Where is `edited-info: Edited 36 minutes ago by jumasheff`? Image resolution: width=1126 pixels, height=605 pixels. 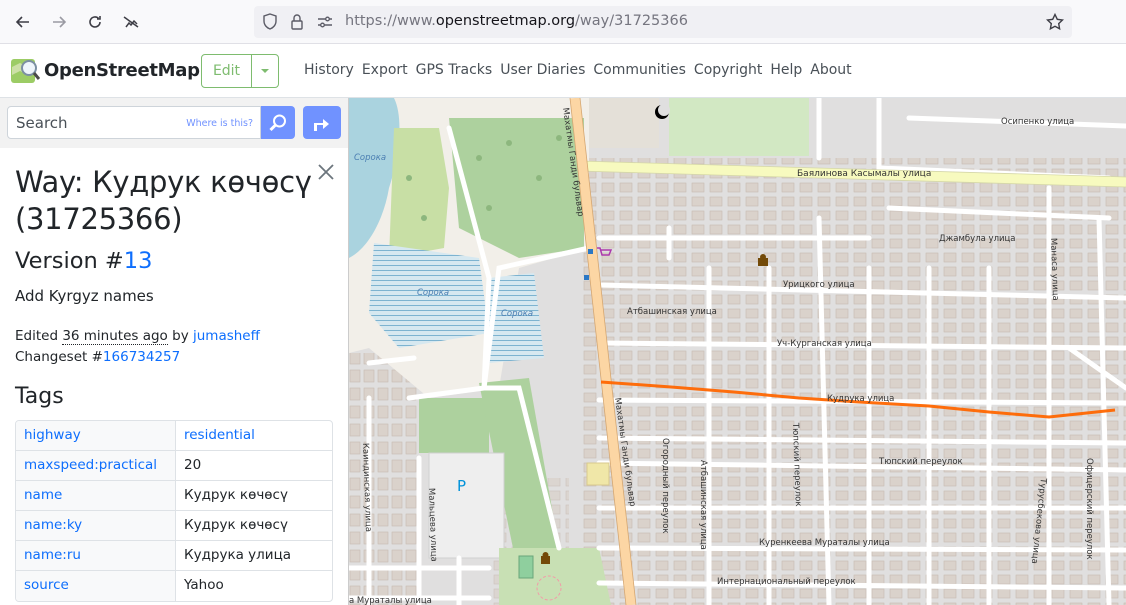
edited-info: Edited 36 minutes ago by jumasheff is located at coordinates (137, 336).